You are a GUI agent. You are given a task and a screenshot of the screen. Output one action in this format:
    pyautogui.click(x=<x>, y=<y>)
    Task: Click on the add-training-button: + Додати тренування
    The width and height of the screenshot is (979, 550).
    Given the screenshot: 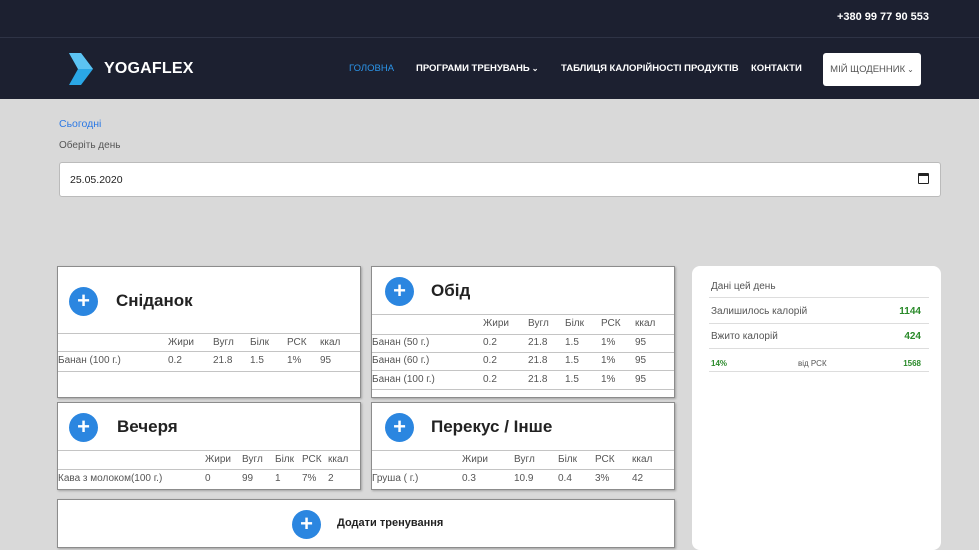 What is the action you would take?
    pyautogui.click(x=366, y=523)
    